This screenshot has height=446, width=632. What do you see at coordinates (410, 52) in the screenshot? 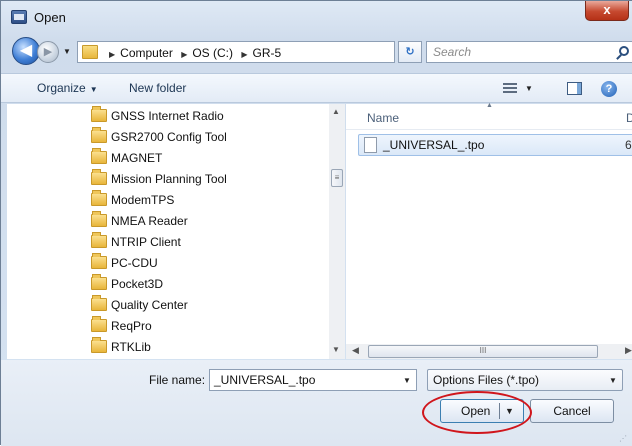
I see `refresh-button: ↻` at bounding box center [410, 52].